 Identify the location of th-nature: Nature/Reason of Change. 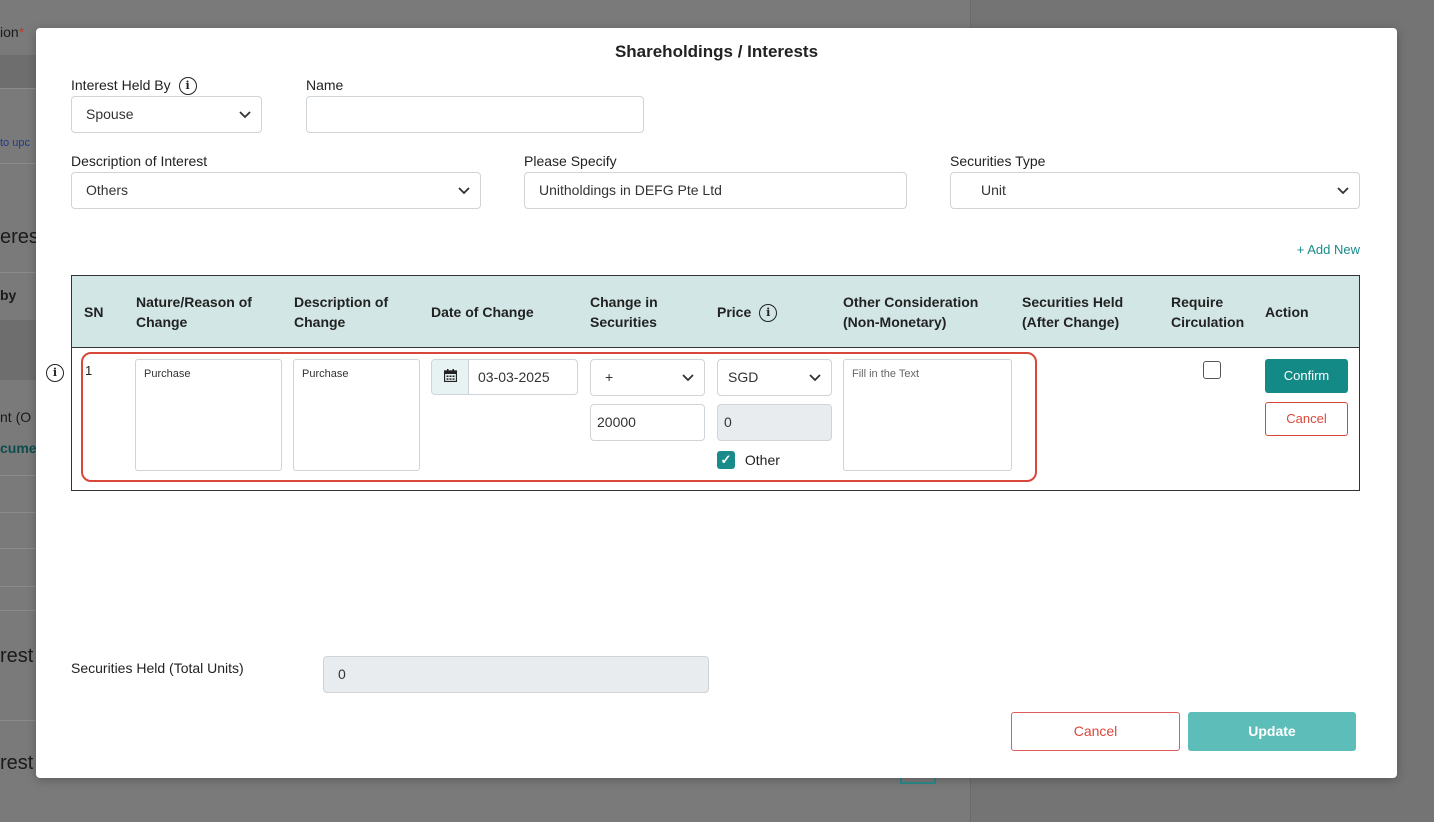
(194, 312).